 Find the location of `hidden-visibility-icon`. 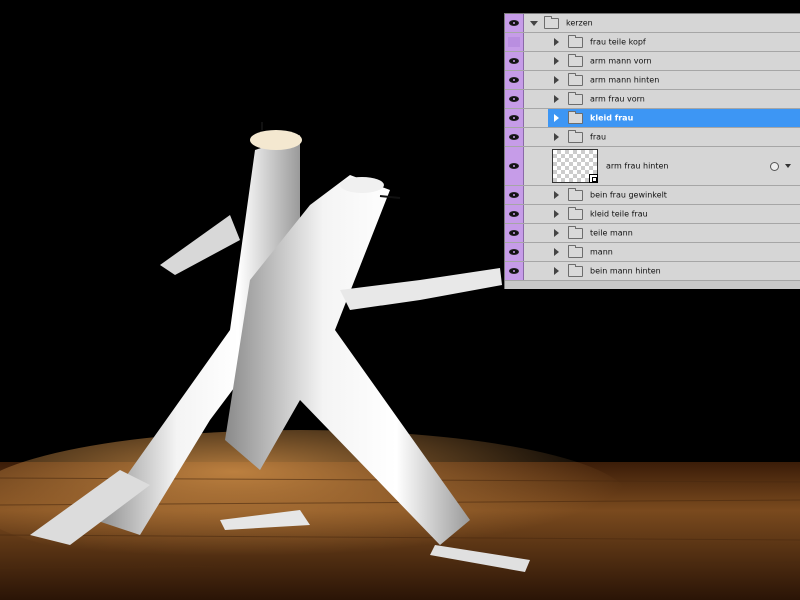

hidden-visibility-icon is located at coordinates (514, 42).